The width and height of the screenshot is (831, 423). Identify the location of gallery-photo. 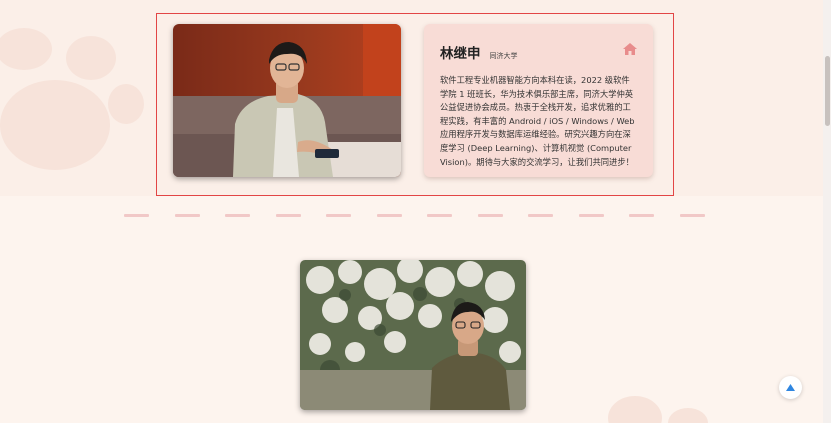
(413, 335).